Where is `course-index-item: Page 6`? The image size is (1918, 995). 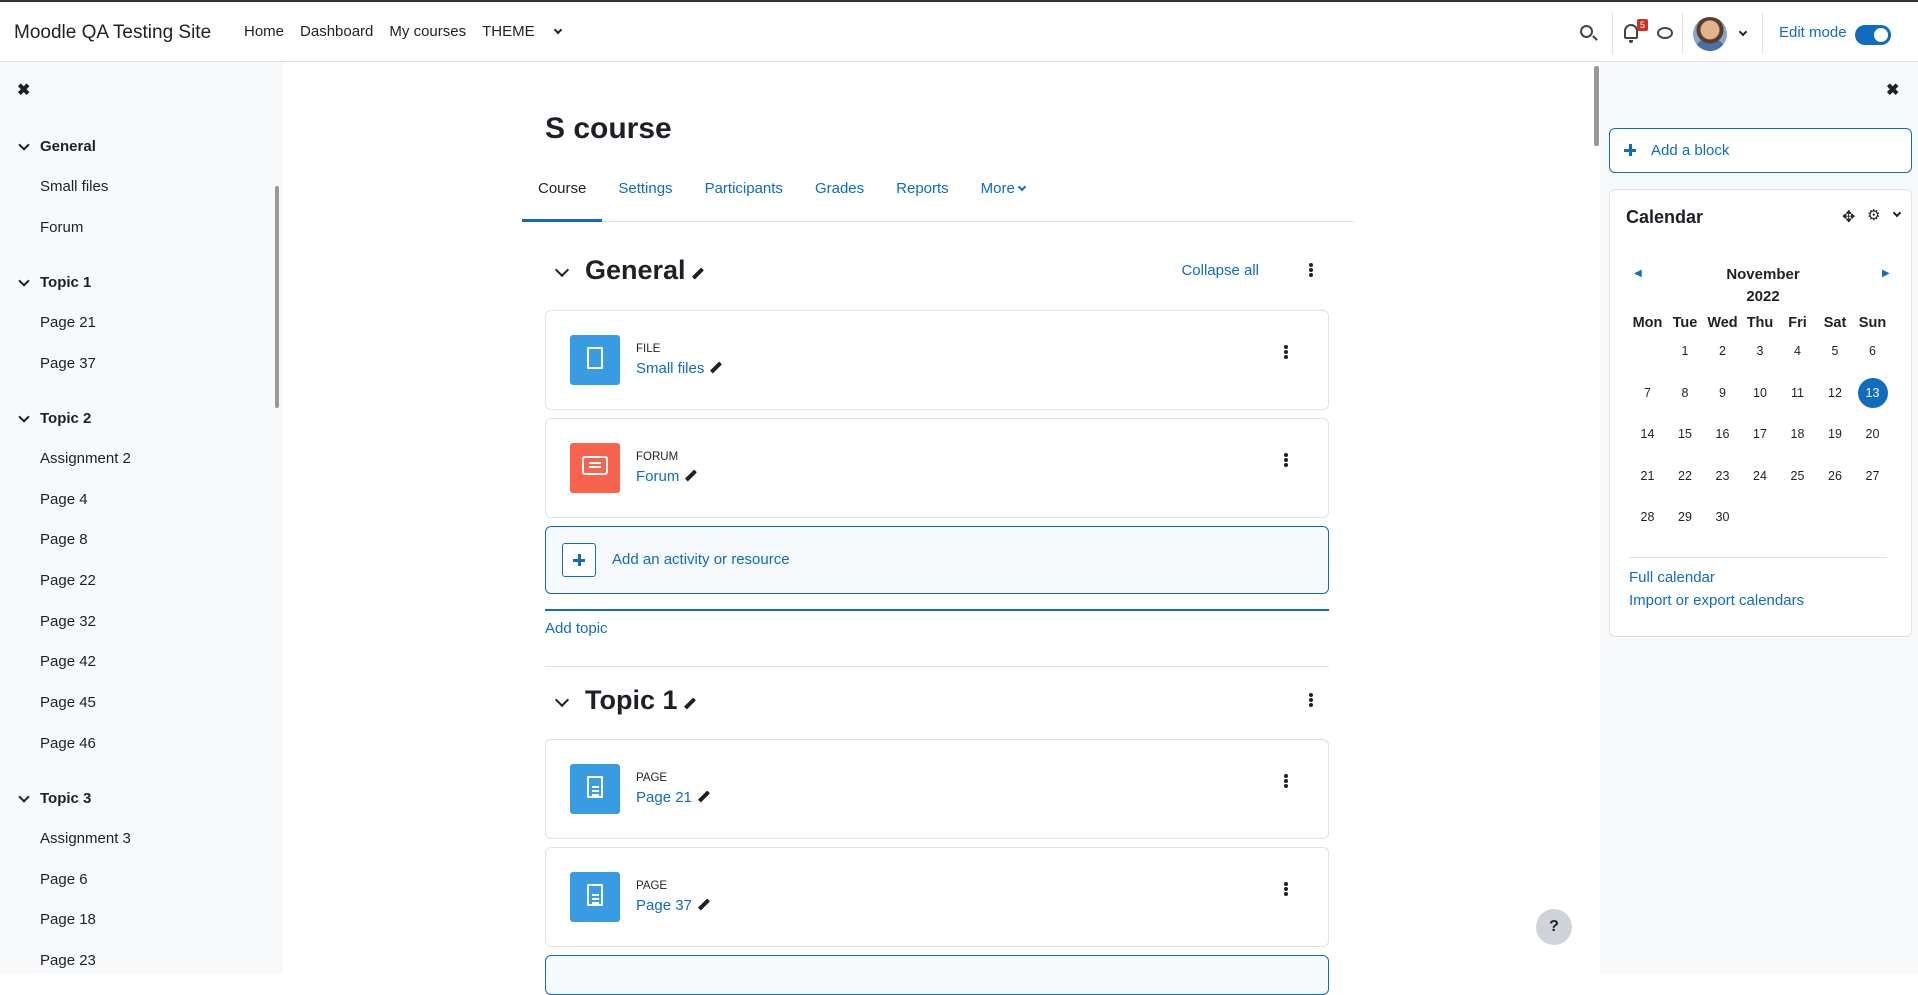 course-index-item: Page 6 is located at coordinates (135, 880).